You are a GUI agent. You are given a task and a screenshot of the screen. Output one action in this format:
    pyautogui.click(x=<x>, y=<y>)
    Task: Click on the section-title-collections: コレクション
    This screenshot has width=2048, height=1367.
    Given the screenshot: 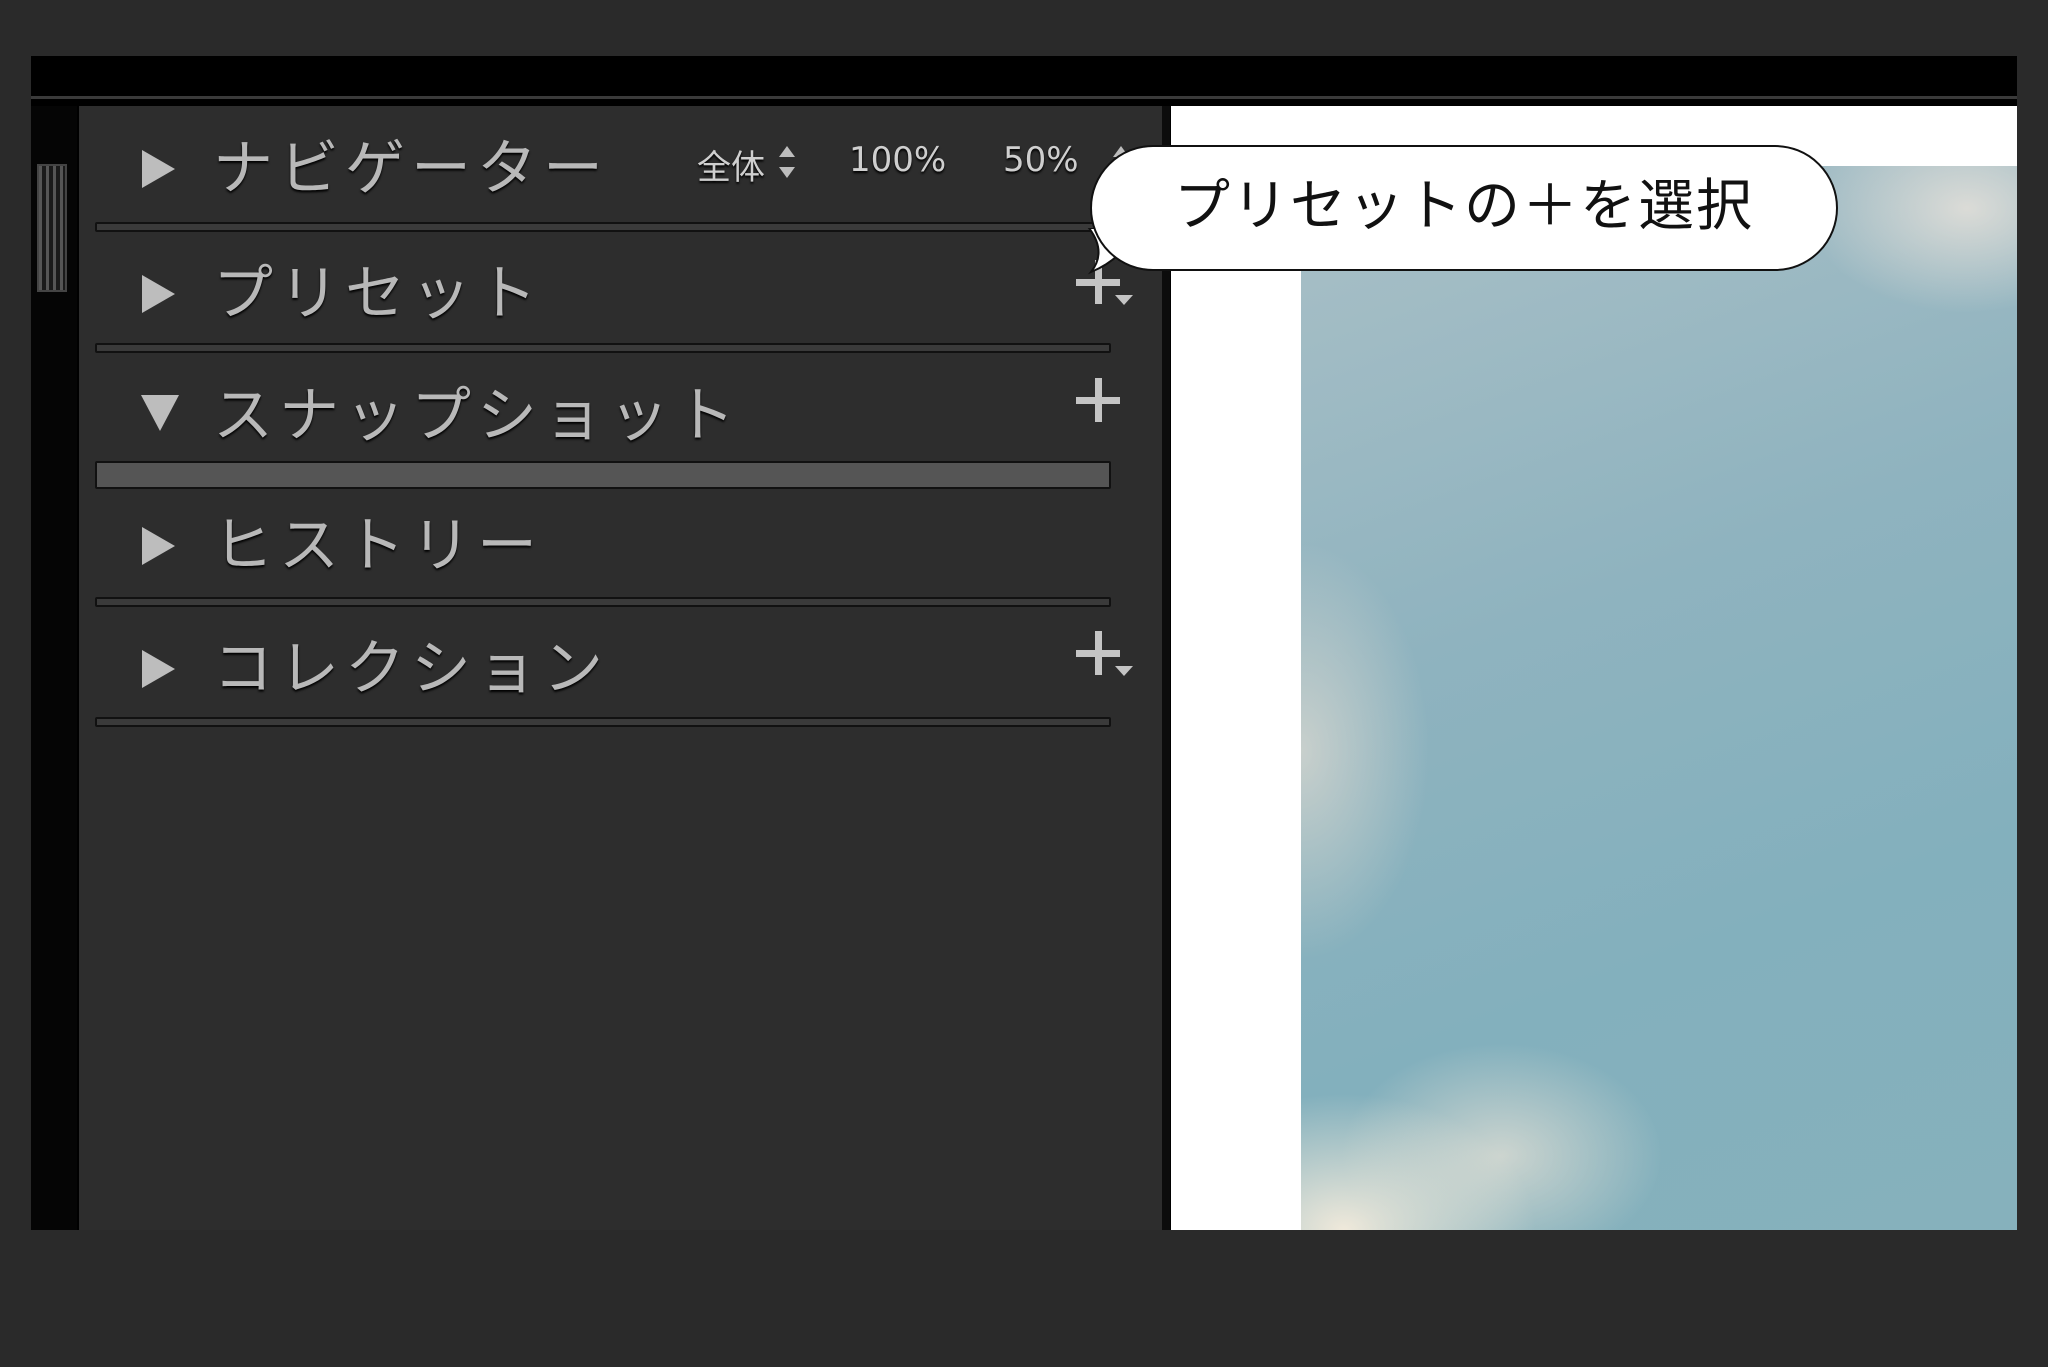 What is the action you would take?
    pyautogui.click(x=411, y=669)
    